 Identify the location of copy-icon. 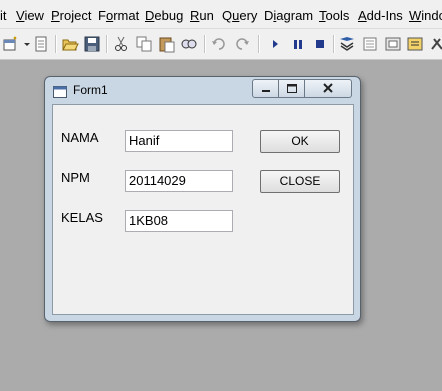
(144, 44).